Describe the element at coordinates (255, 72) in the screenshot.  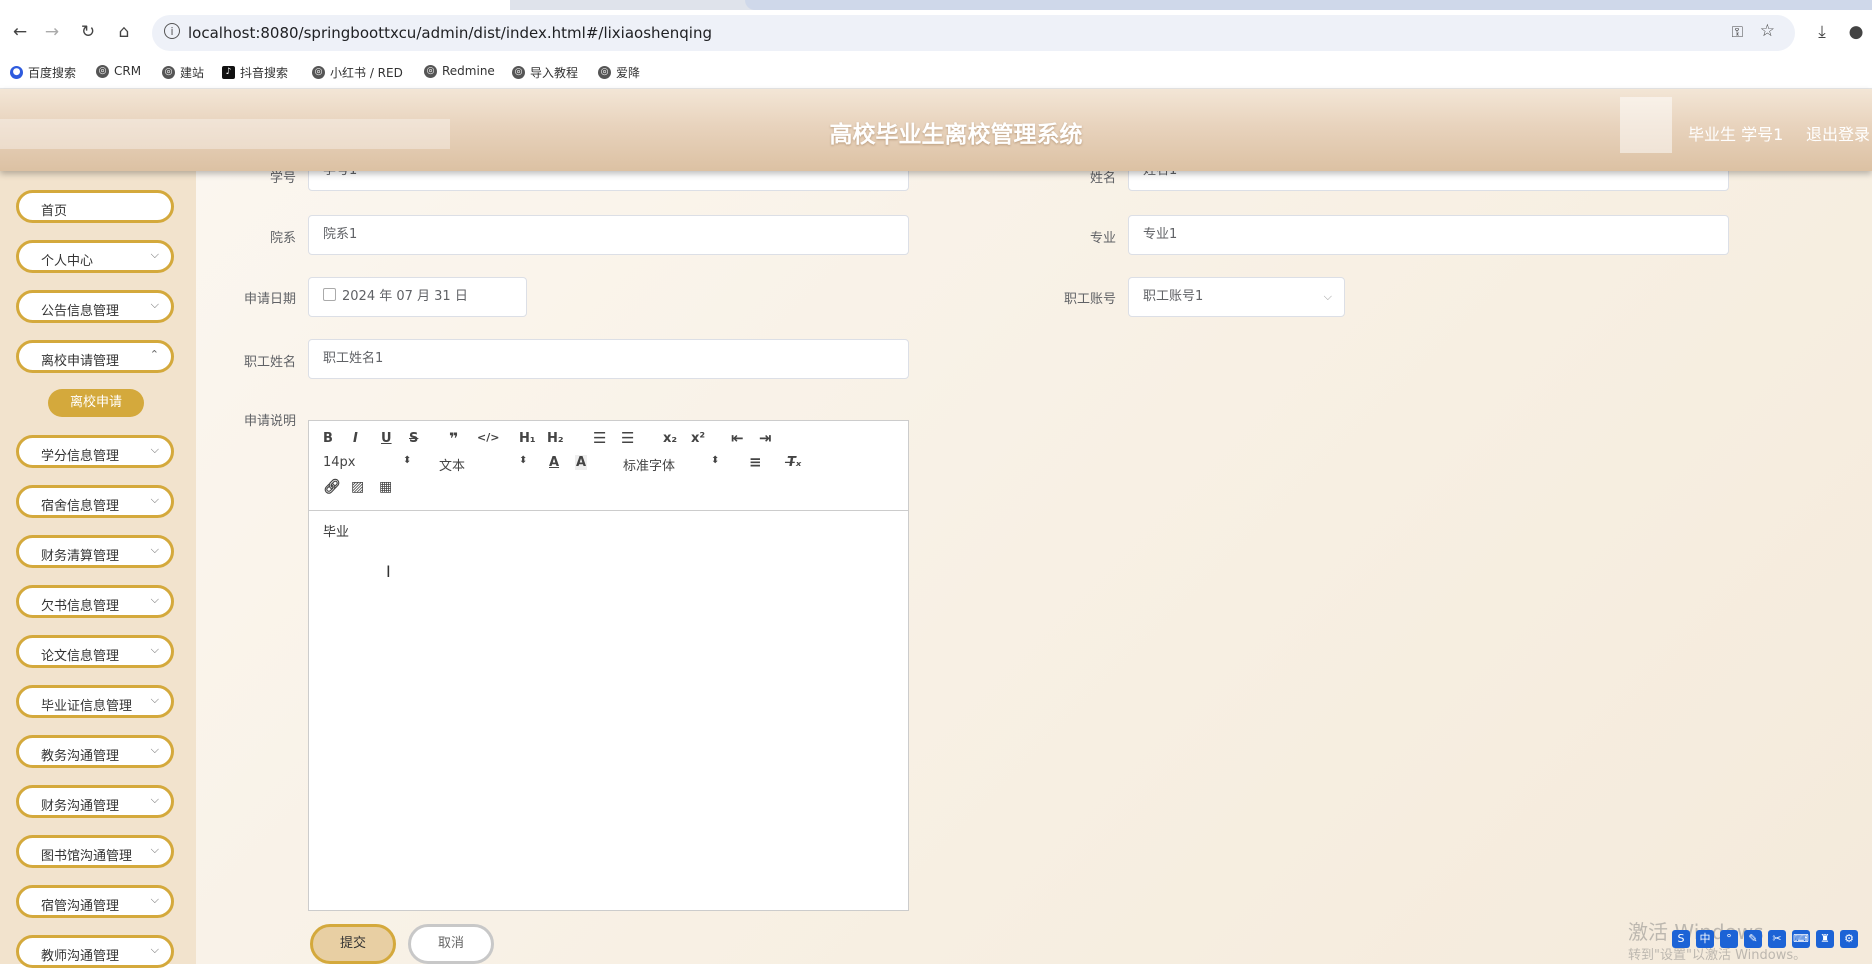
I see `bookmark-item: ♪ 抖音搜索` at that location.